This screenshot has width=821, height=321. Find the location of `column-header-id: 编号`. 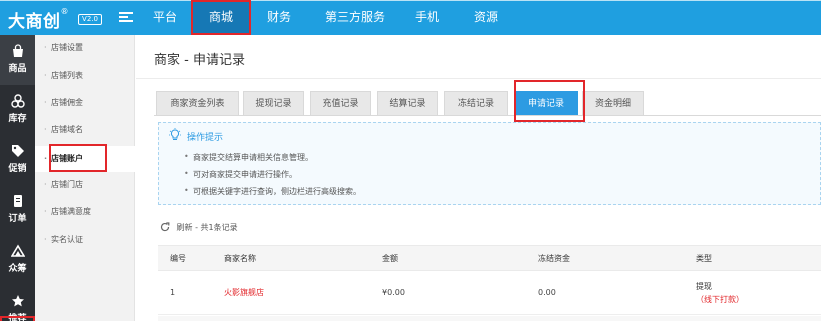

column-header-id: 编号 is located at coordinates (178, 258).